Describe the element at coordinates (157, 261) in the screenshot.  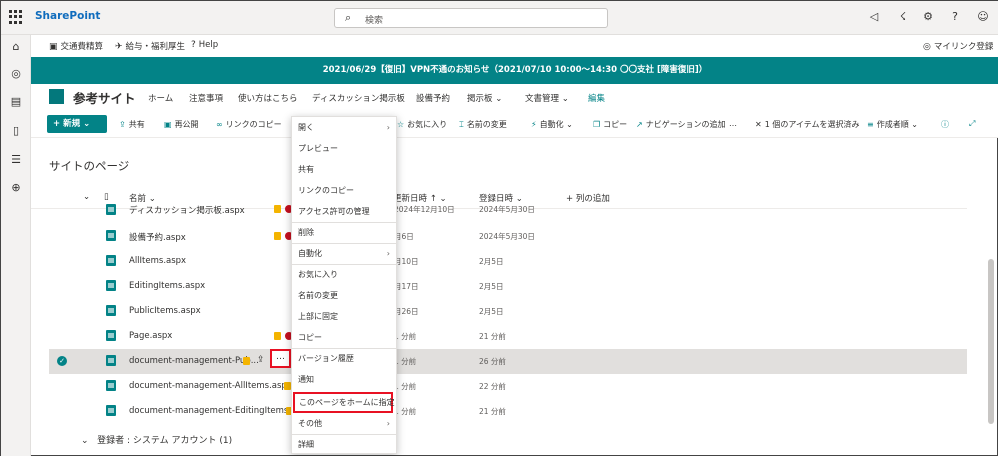
I see `file-name: AllItems.aspx` at that location.